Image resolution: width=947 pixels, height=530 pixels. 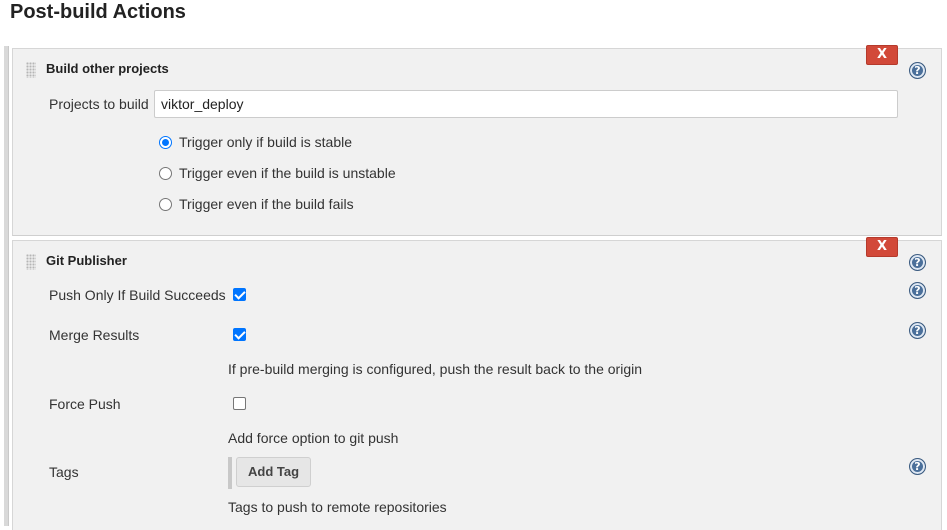 I want to click on trigger-unstable-radio, so click(x=165, y=173).